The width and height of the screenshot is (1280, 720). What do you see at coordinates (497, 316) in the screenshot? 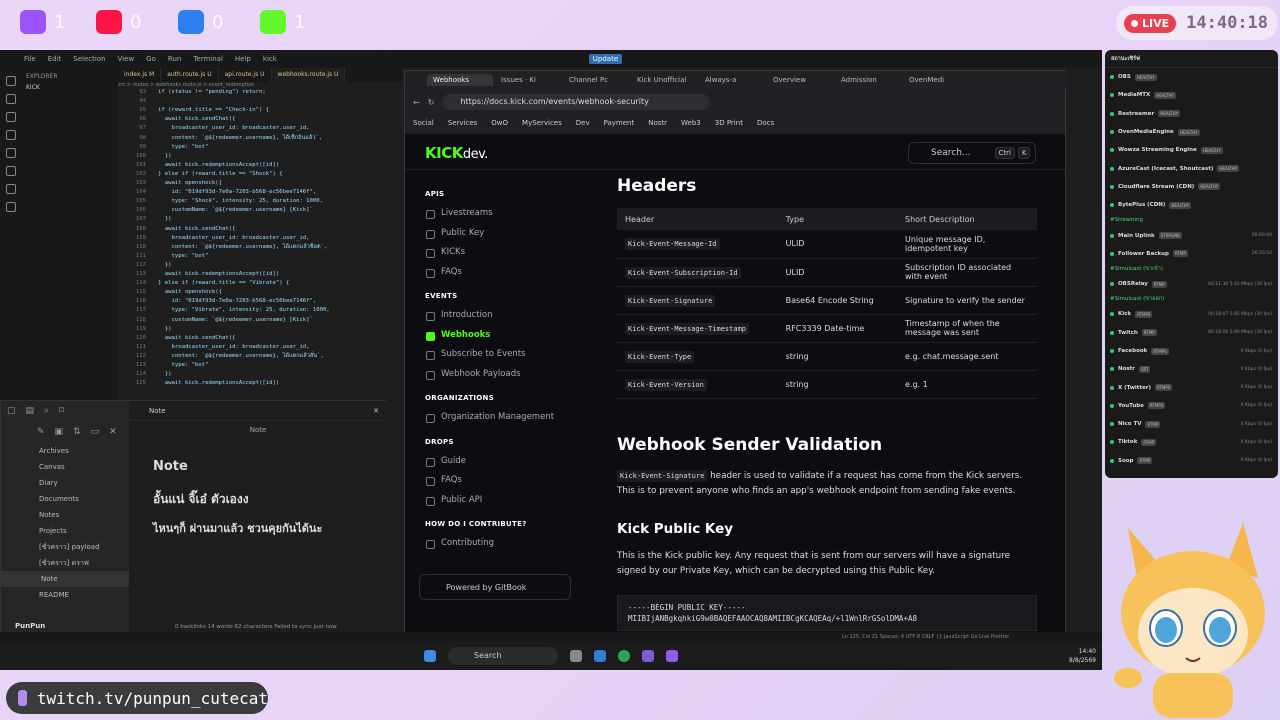
I see `nav-item: Introduction` at bounding box center [497, 316].